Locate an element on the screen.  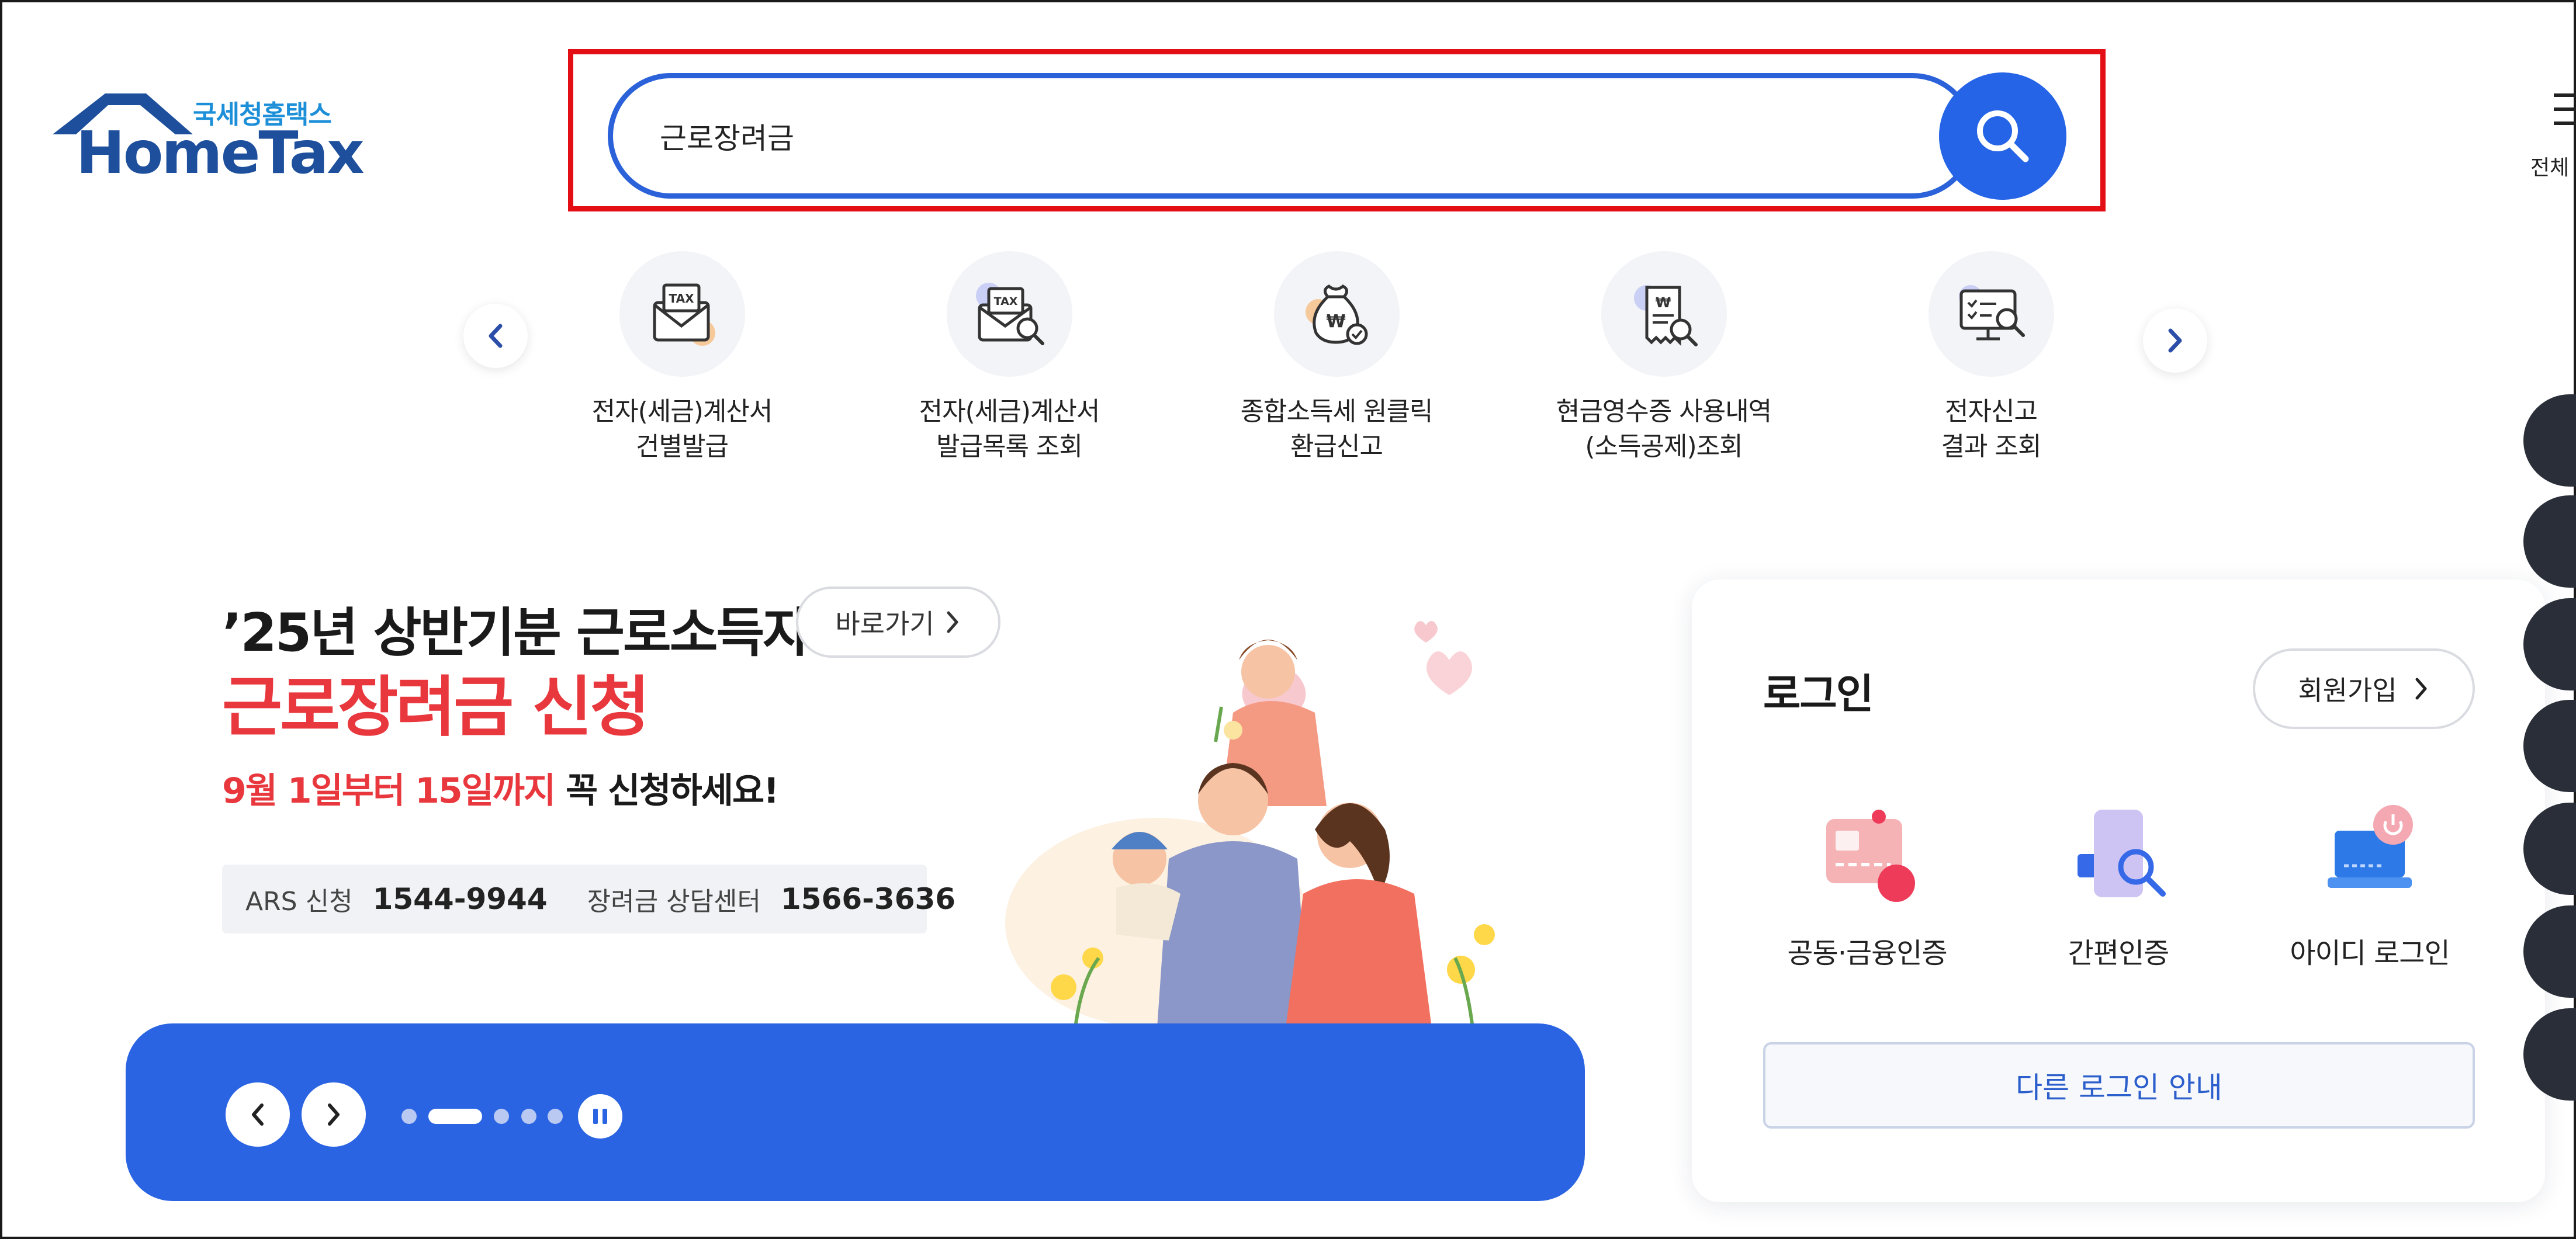
banner-contact-box: ARS 신청 1544-9944 장려금 상담센터 1566-3636 is located at coordinates (588, 899).